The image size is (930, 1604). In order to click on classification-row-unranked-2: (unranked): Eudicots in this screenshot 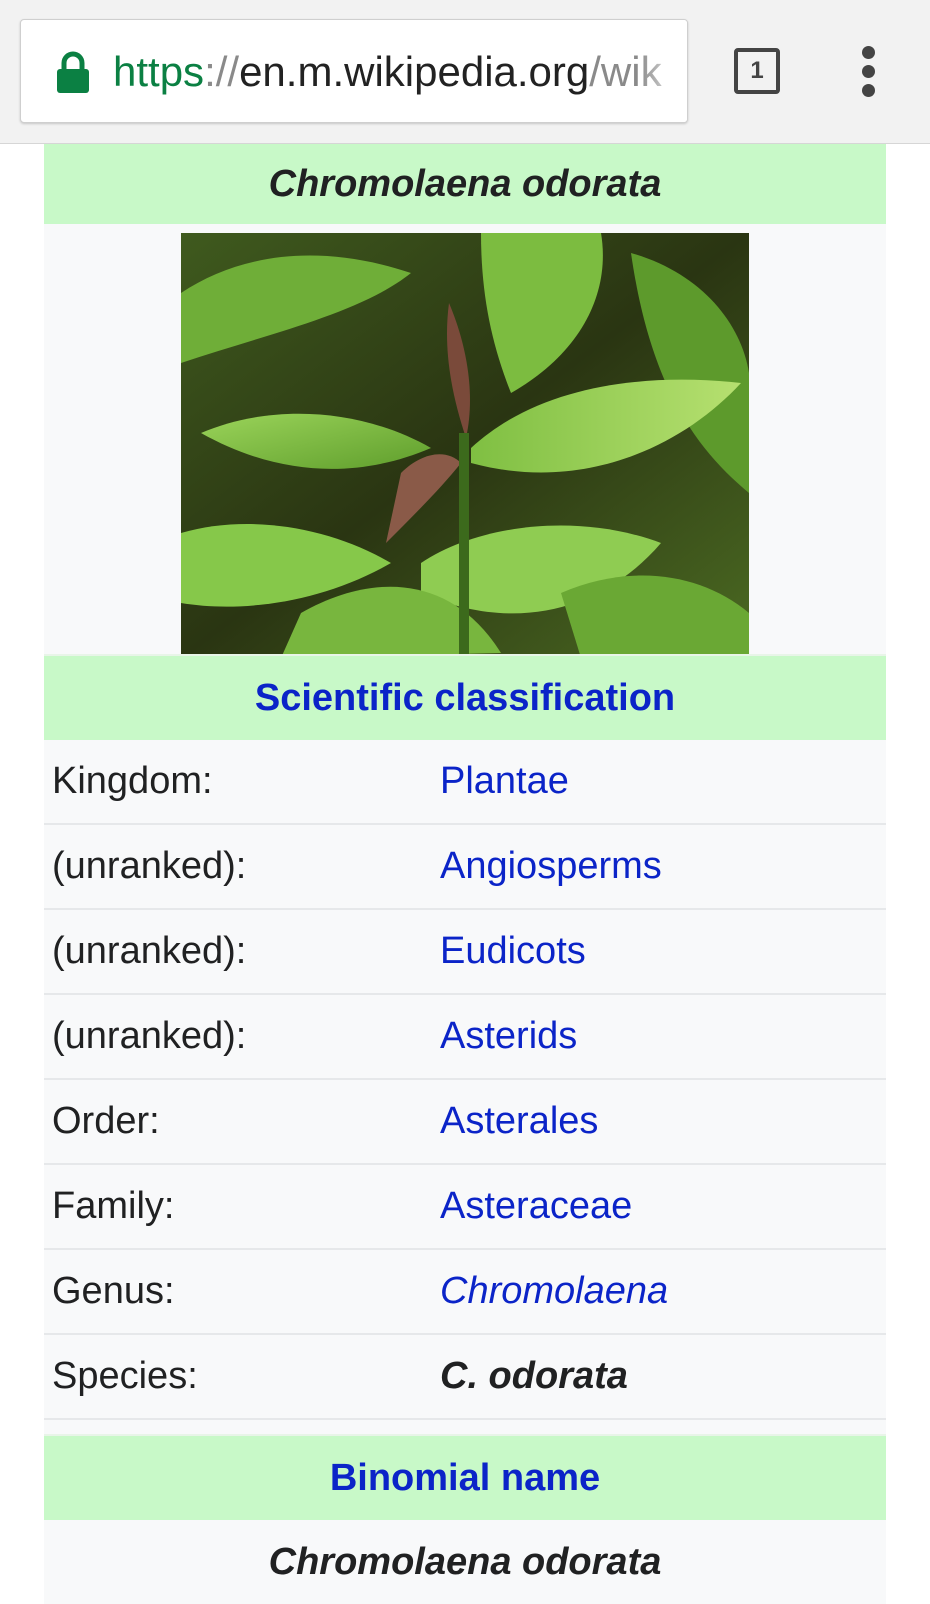, I will do `click(465, 952)`.